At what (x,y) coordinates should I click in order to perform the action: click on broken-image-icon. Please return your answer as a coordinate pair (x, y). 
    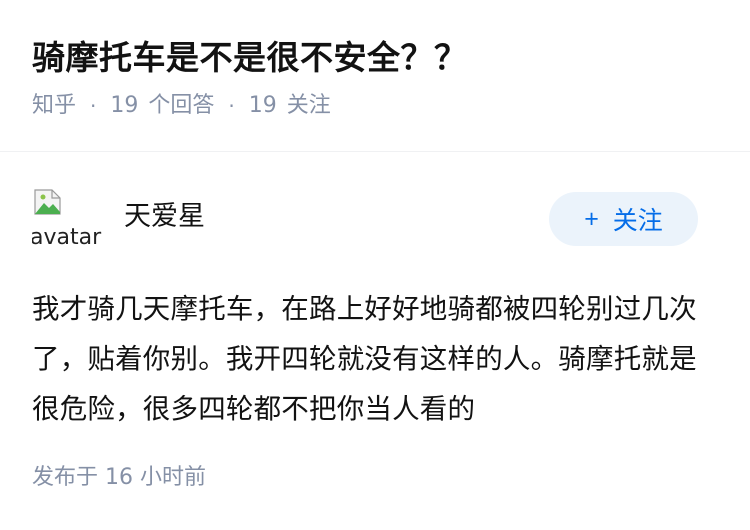
    Looking at the image, I should click on (47, 202).